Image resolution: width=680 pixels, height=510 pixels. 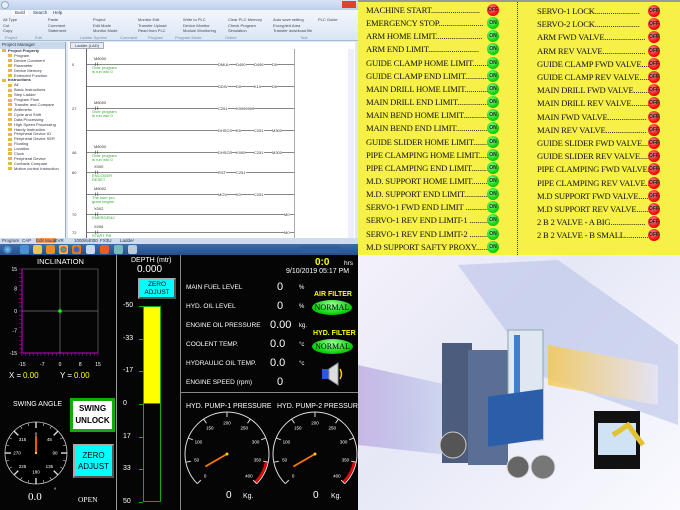 I want to click on ribbon-button: Module Monitoring, so click(x=199, y=30).